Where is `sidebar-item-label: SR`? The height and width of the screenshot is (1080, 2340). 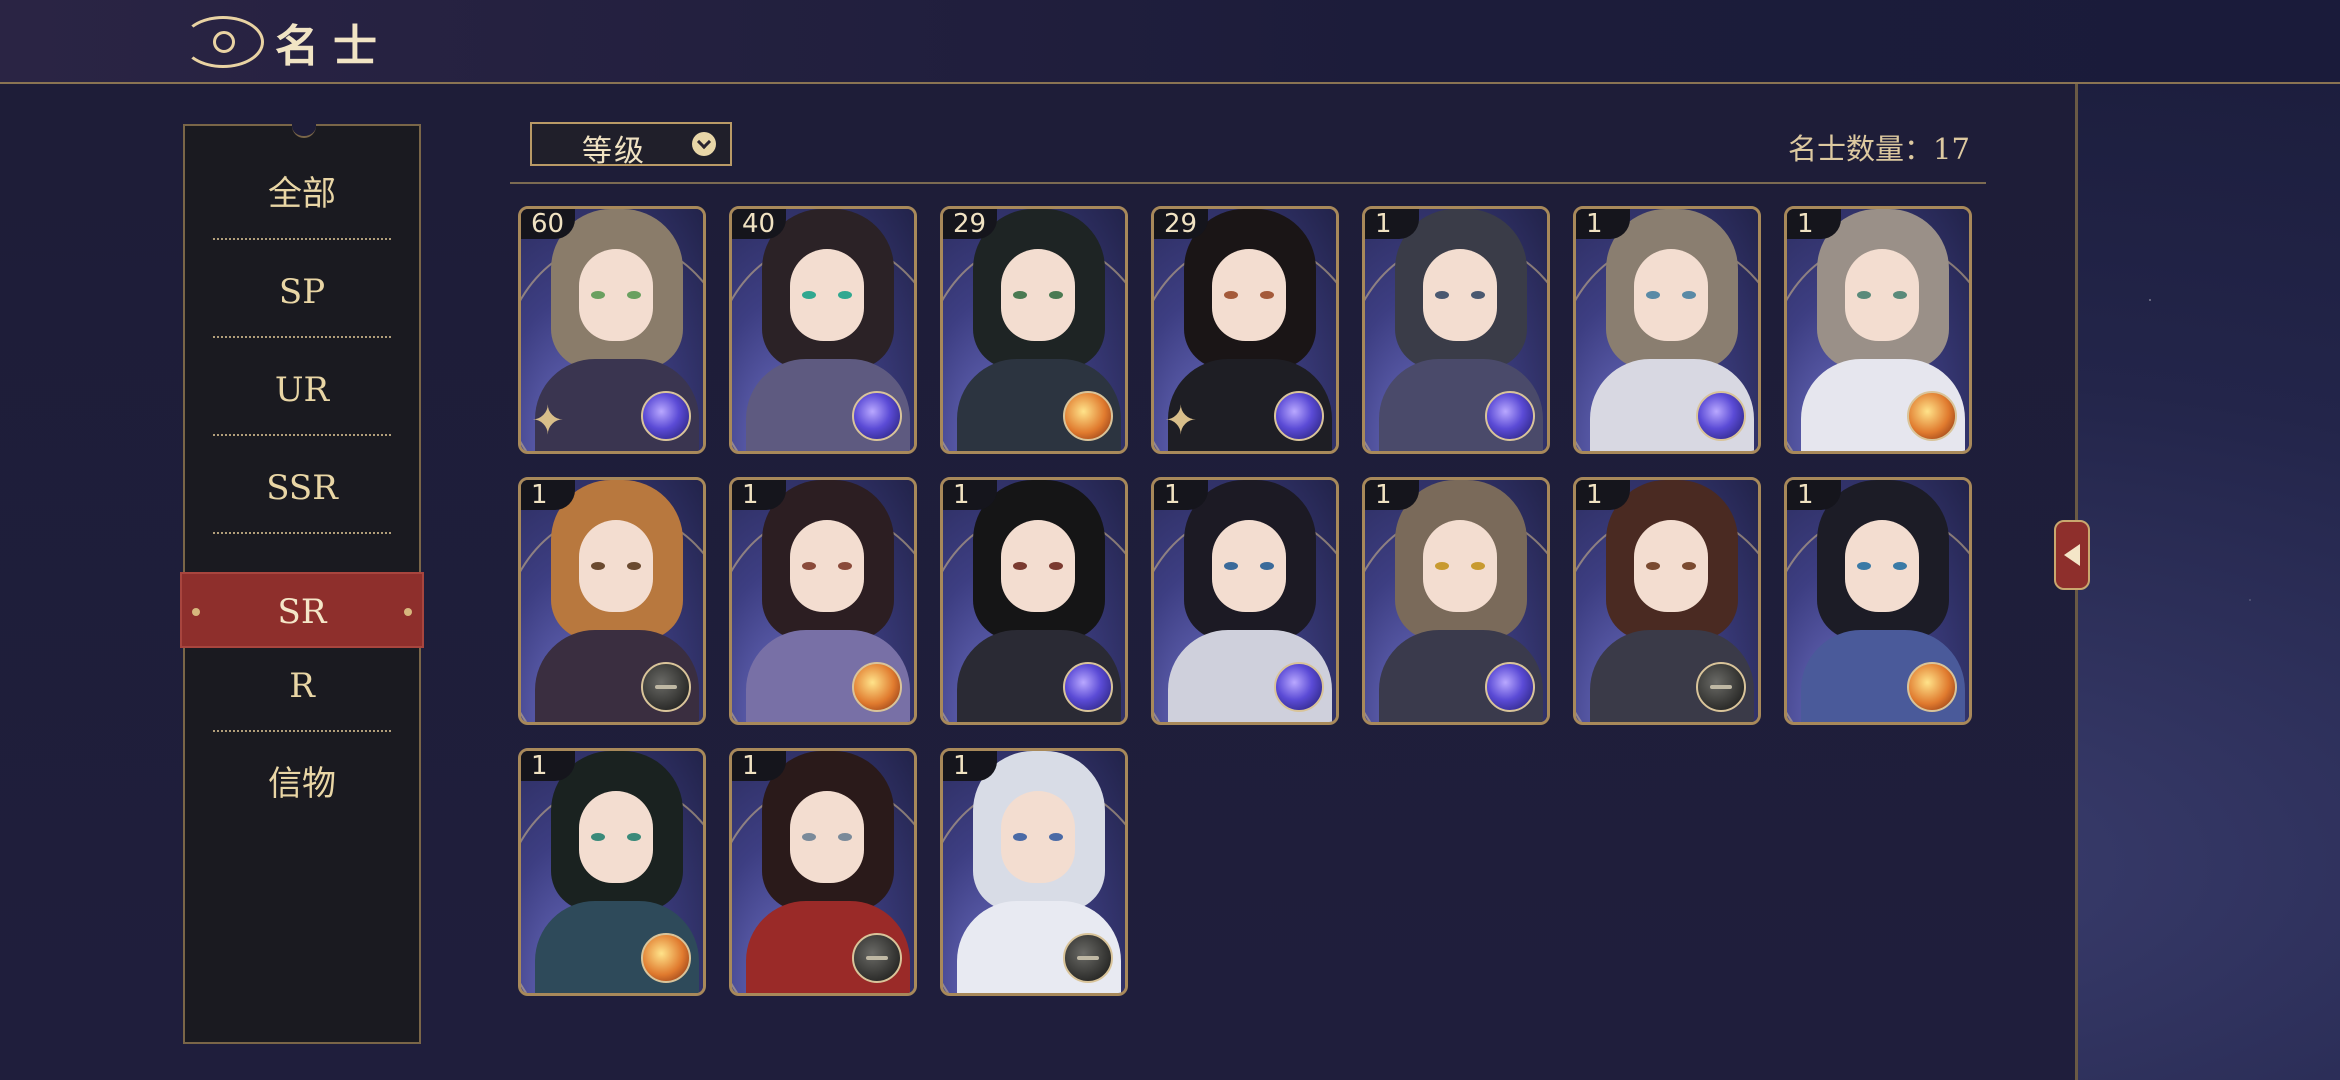 sidebar-item-label: SR is located at coordinates (302, 612).